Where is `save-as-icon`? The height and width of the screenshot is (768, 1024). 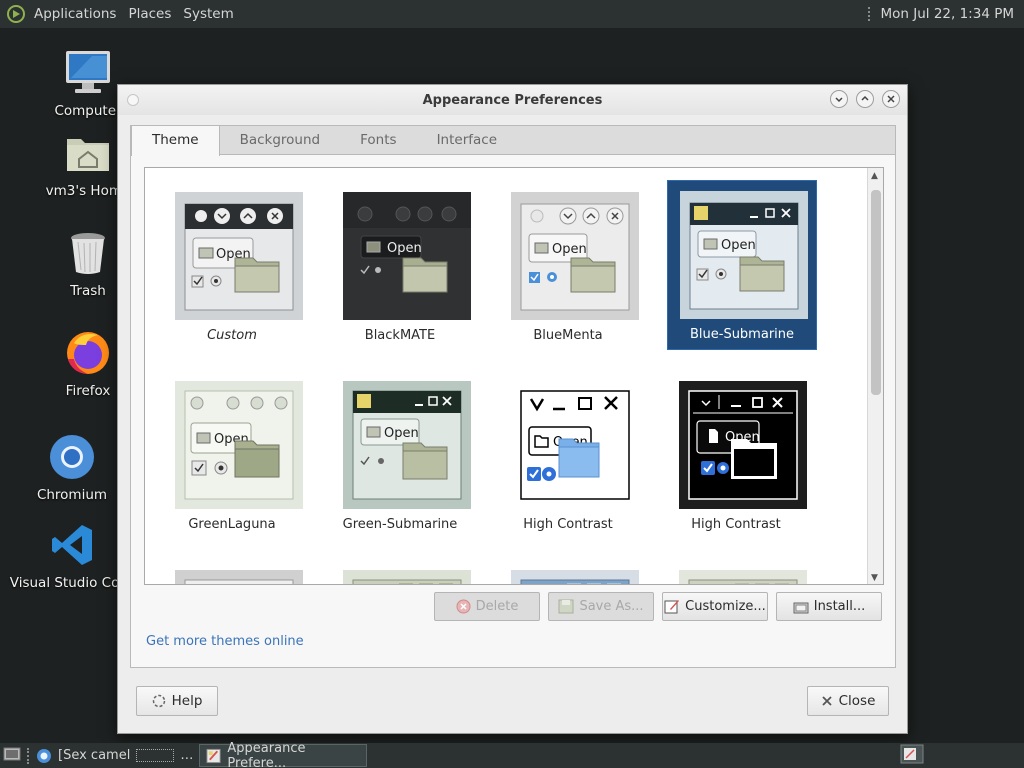
save-as-icon is located at coordinates (566, 606).